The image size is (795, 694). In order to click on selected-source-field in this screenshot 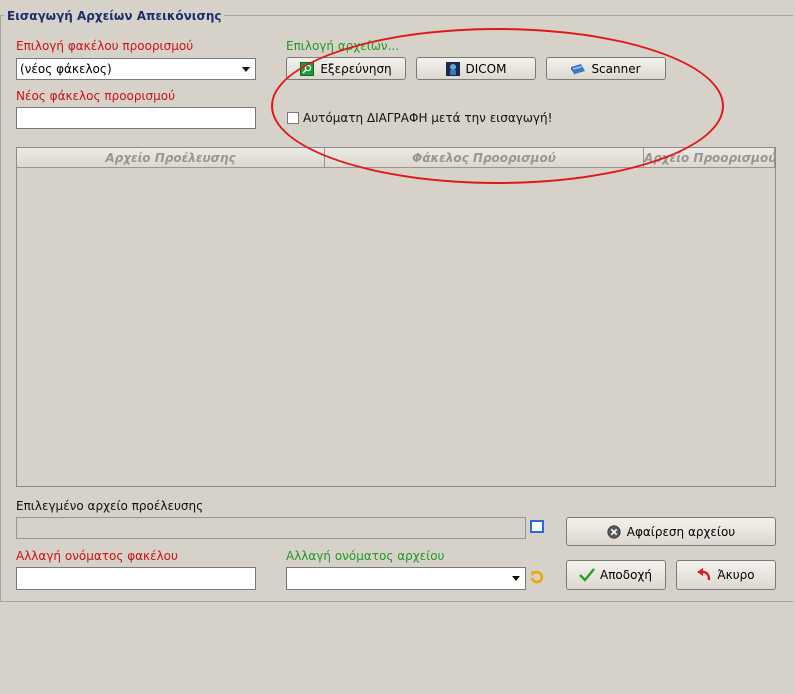, I will do `click(271, 528)`.